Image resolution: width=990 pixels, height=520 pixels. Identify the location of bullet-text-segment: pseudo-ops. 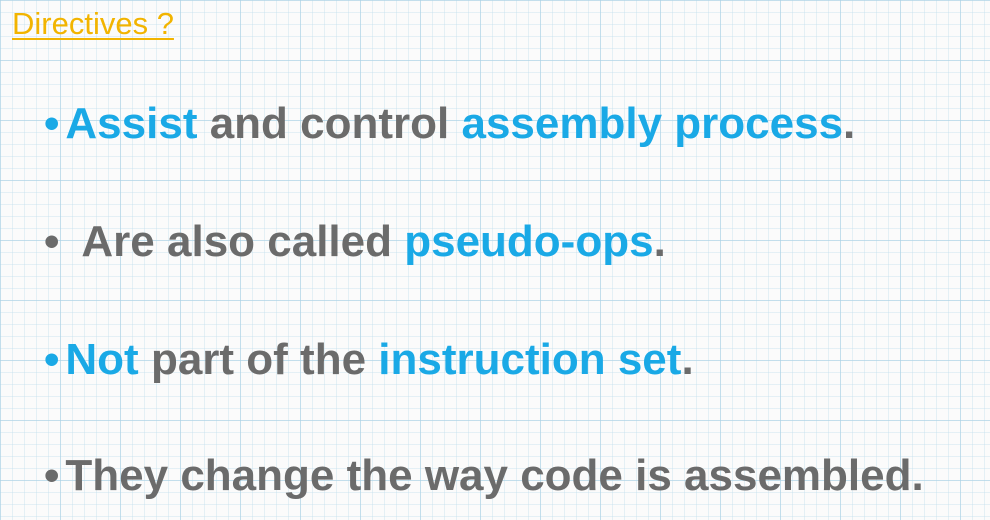
(529, 241).